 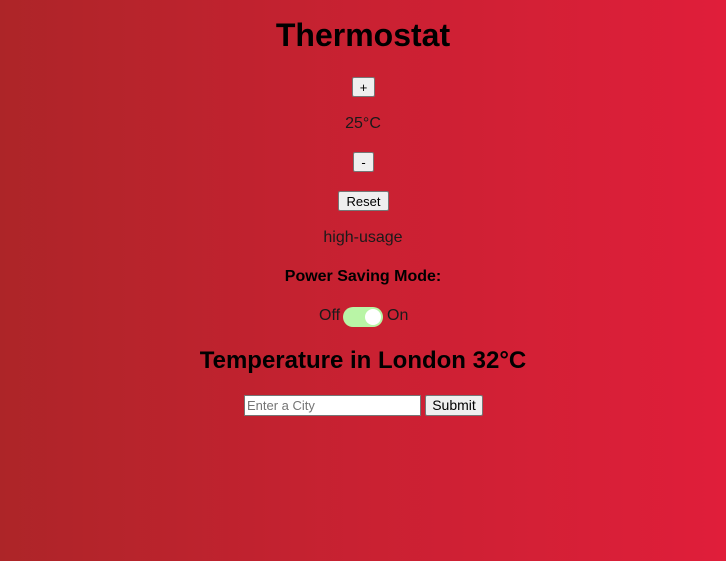 I want to click on power-saving-toggle, so click(x=363, y=317).